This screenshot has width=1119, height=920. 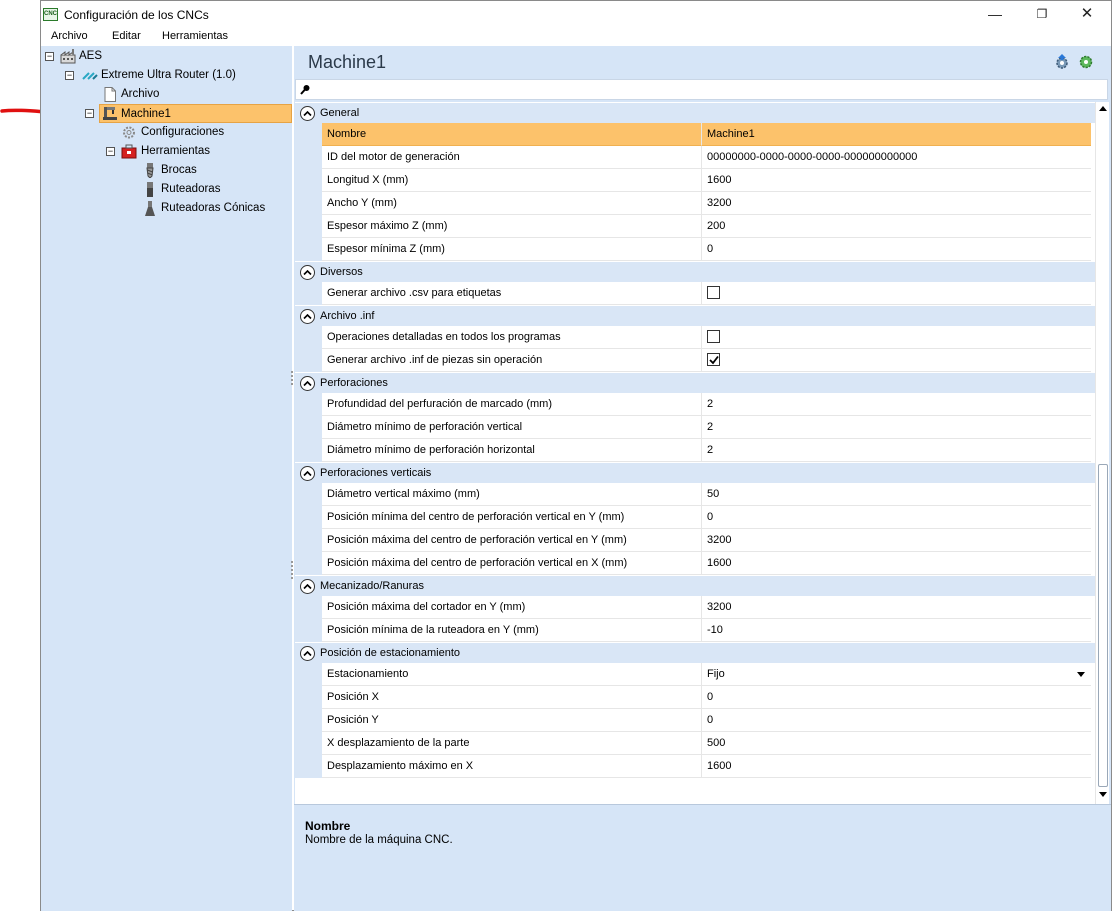 What do you see at coordinates (195, 36) in the screenshot?
I see `menu-herramientas: Herramientas` at bounding box center [195, 36].